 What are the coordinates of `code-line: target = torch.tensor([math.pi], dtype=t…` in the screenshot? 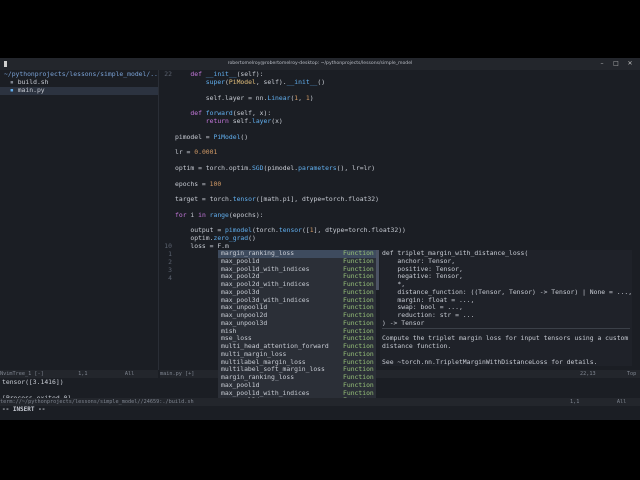 It's located at (277, 199).